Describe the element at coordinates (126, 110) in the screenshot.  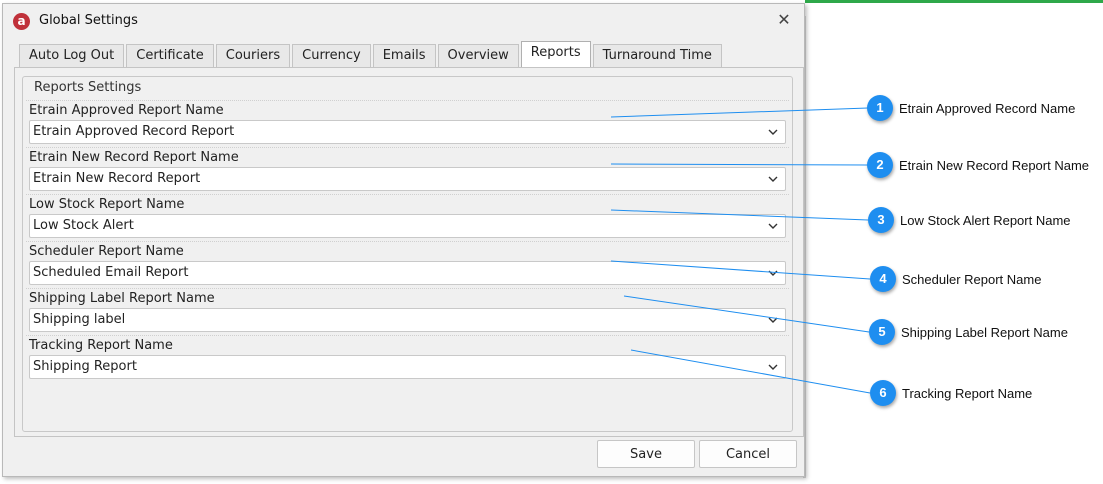
I see `field-label: Etrain Approved Report Name` at that location.